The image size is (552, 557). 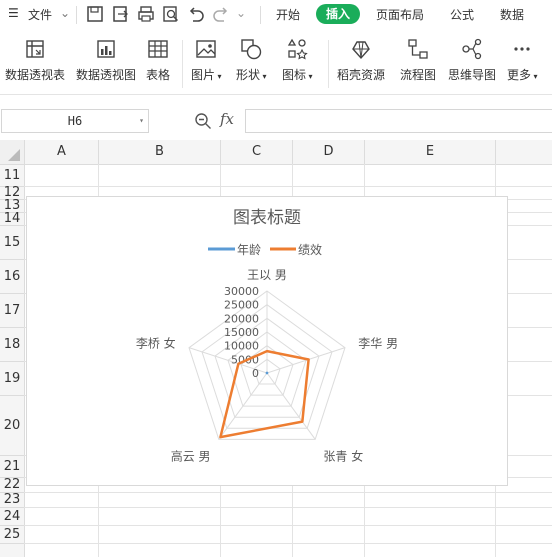 I want to click on radar-spoke, so click(x=306, y=360).